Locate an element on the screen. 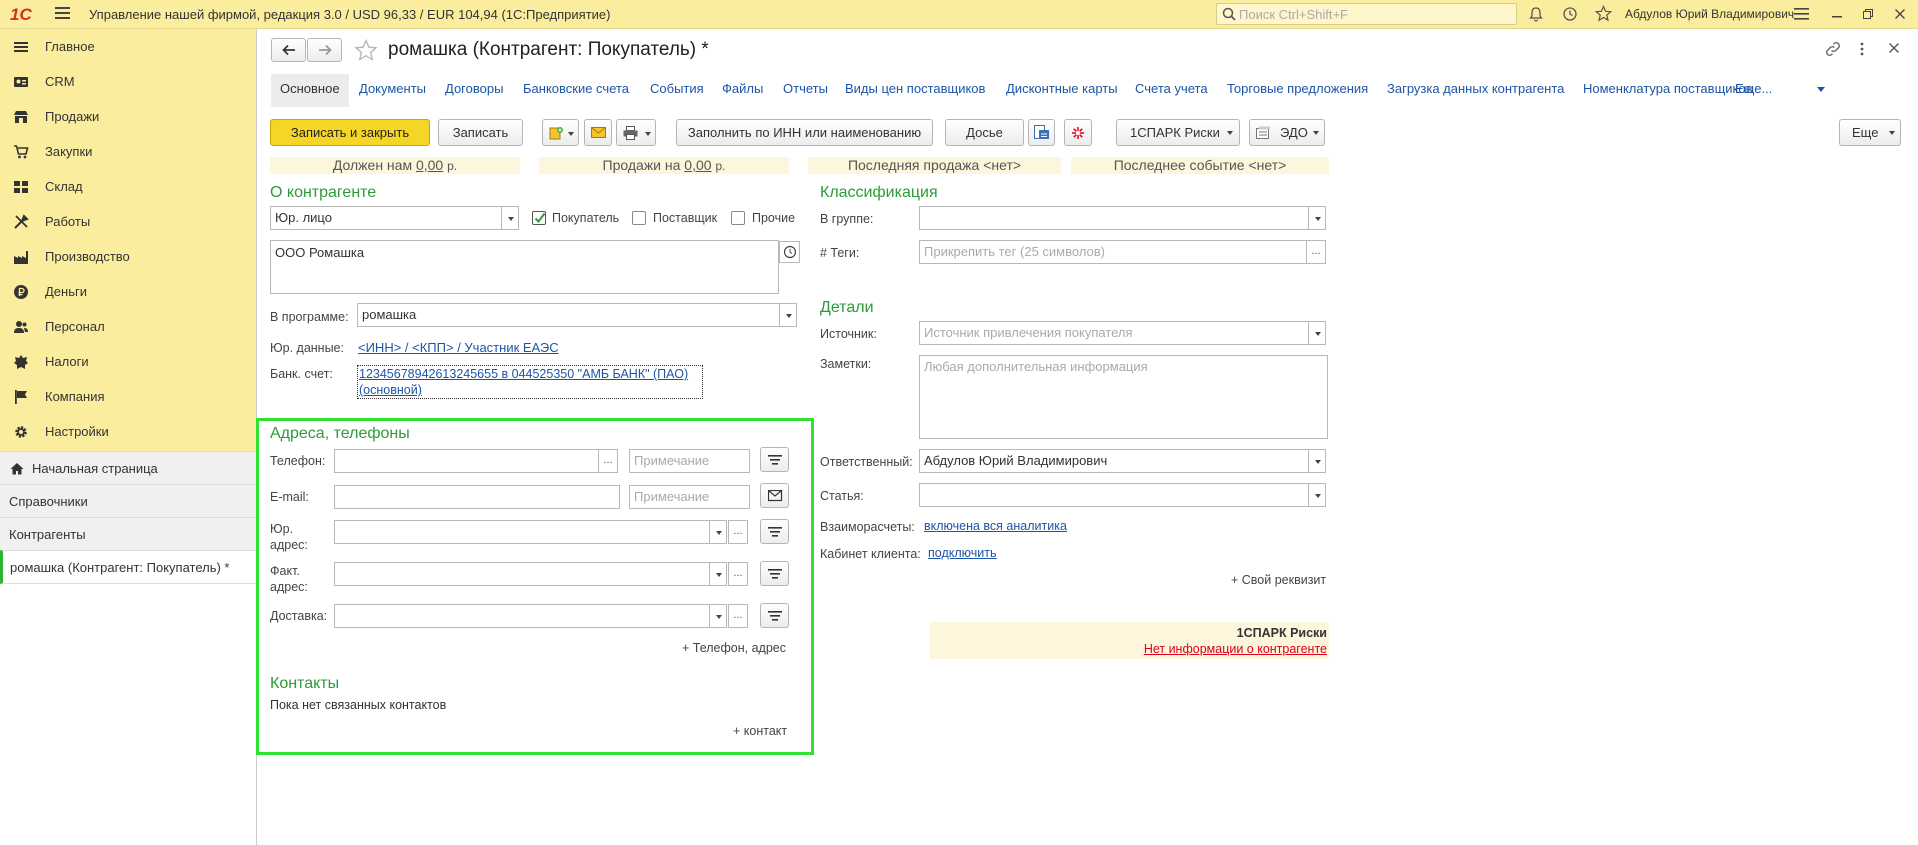 Image resolution: width=1918 pixels, height=845 pixels. spark-indicator-button is located at coordinates (1078, 132).